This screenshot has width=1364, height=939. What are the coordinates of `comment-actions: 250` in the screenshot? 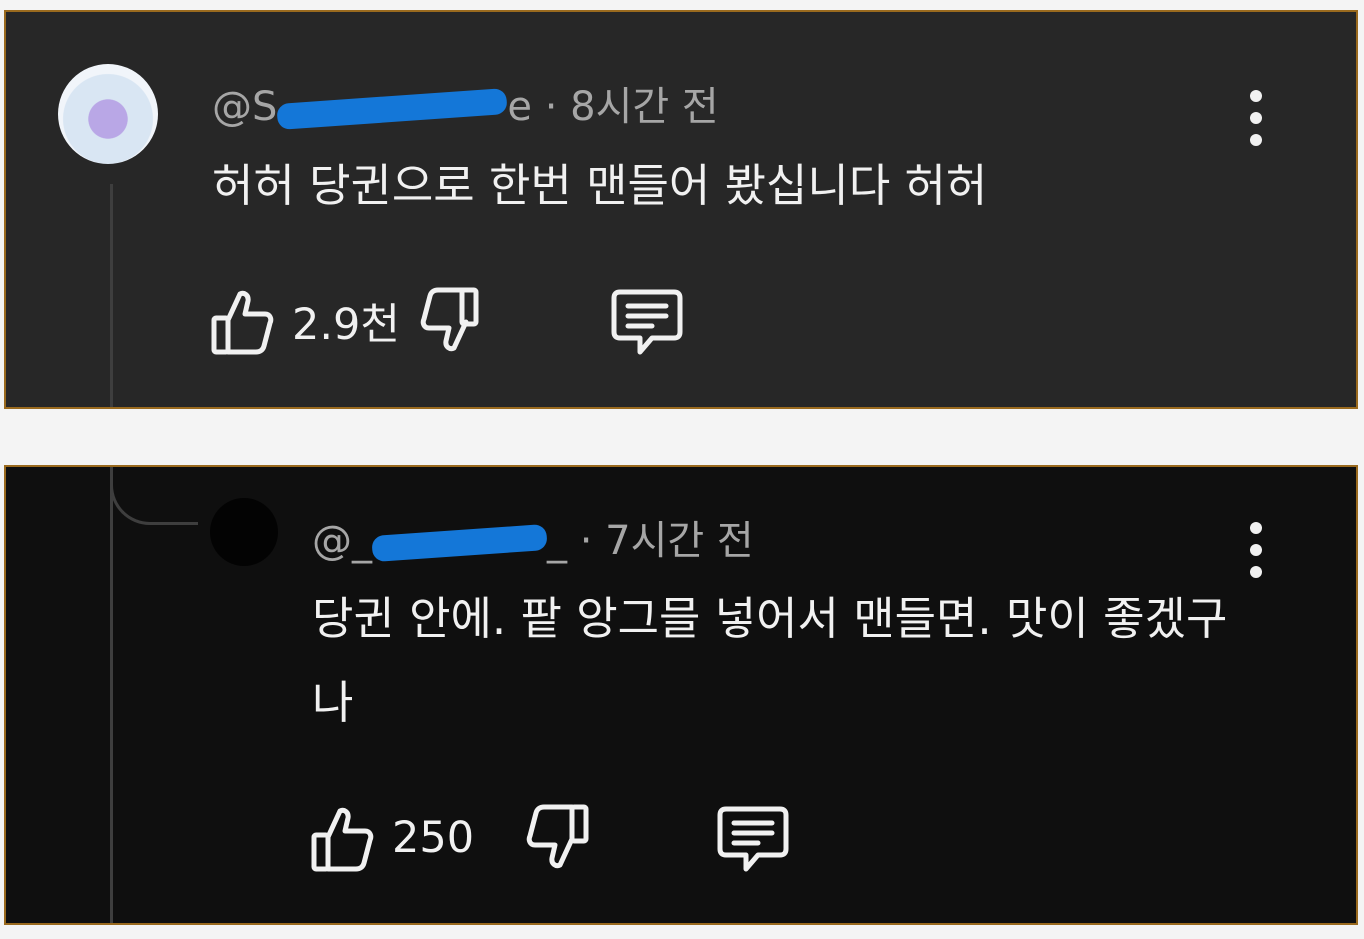 It's located at (550, 838).